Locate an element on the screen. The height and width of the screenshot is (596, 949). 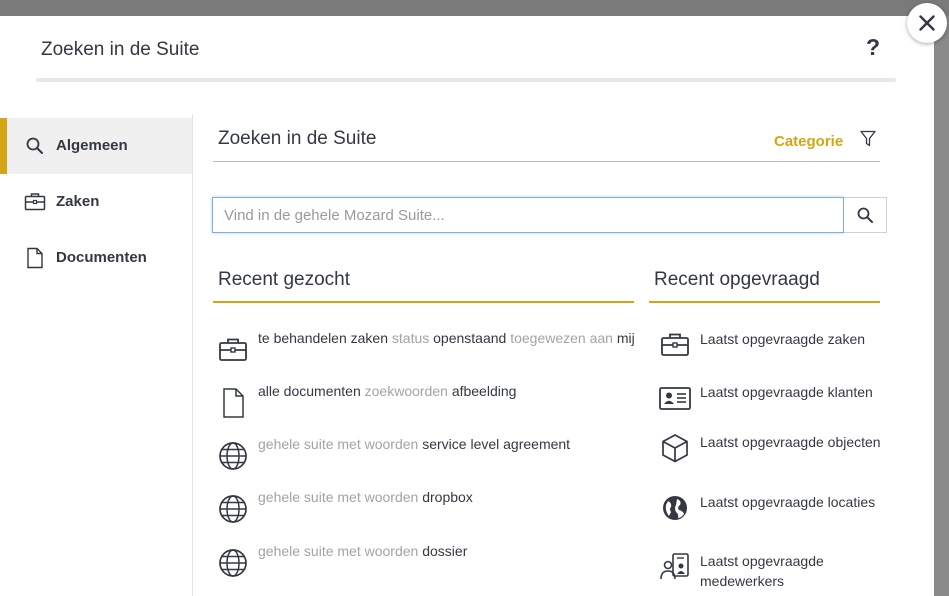
recent-search-item: alle documenten zoekwoorden afbeelding is located at coordinates (425, 402).